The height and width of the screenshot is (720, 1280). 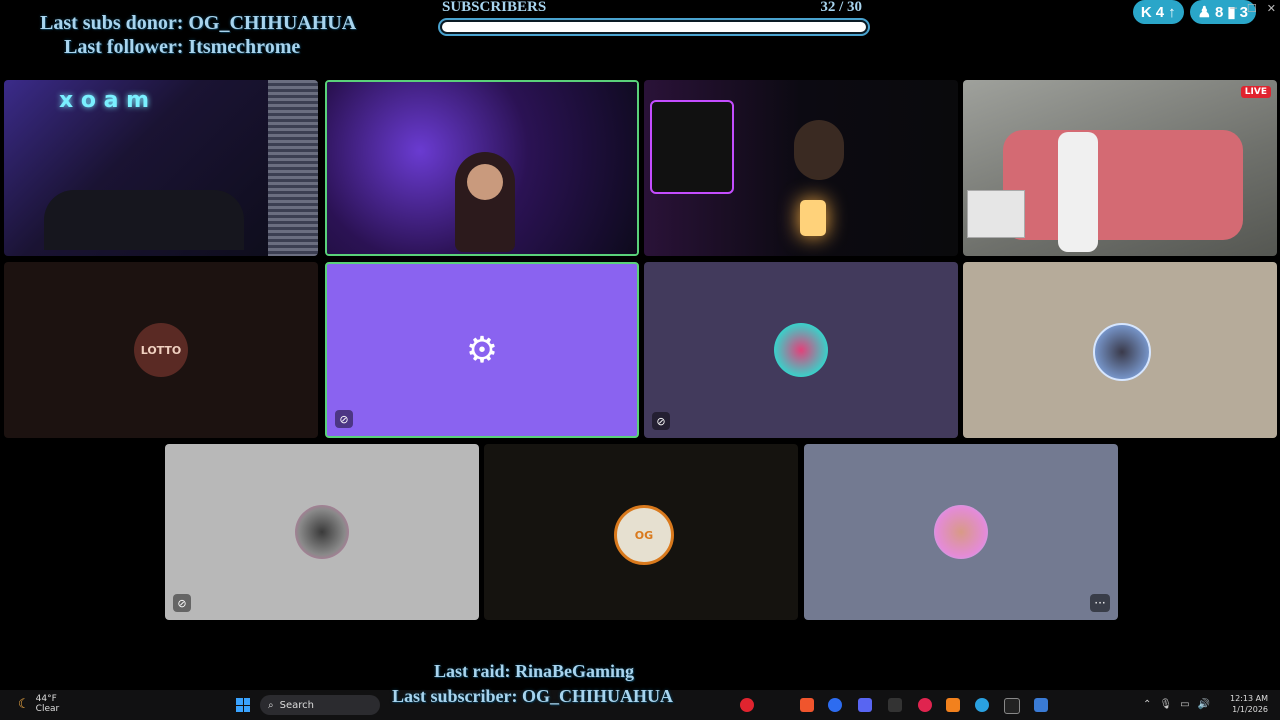 What do you see at coordinates (271, 705) in the screenshot?
I see `search-icon: ⌕` at bounding box center [271, 705].